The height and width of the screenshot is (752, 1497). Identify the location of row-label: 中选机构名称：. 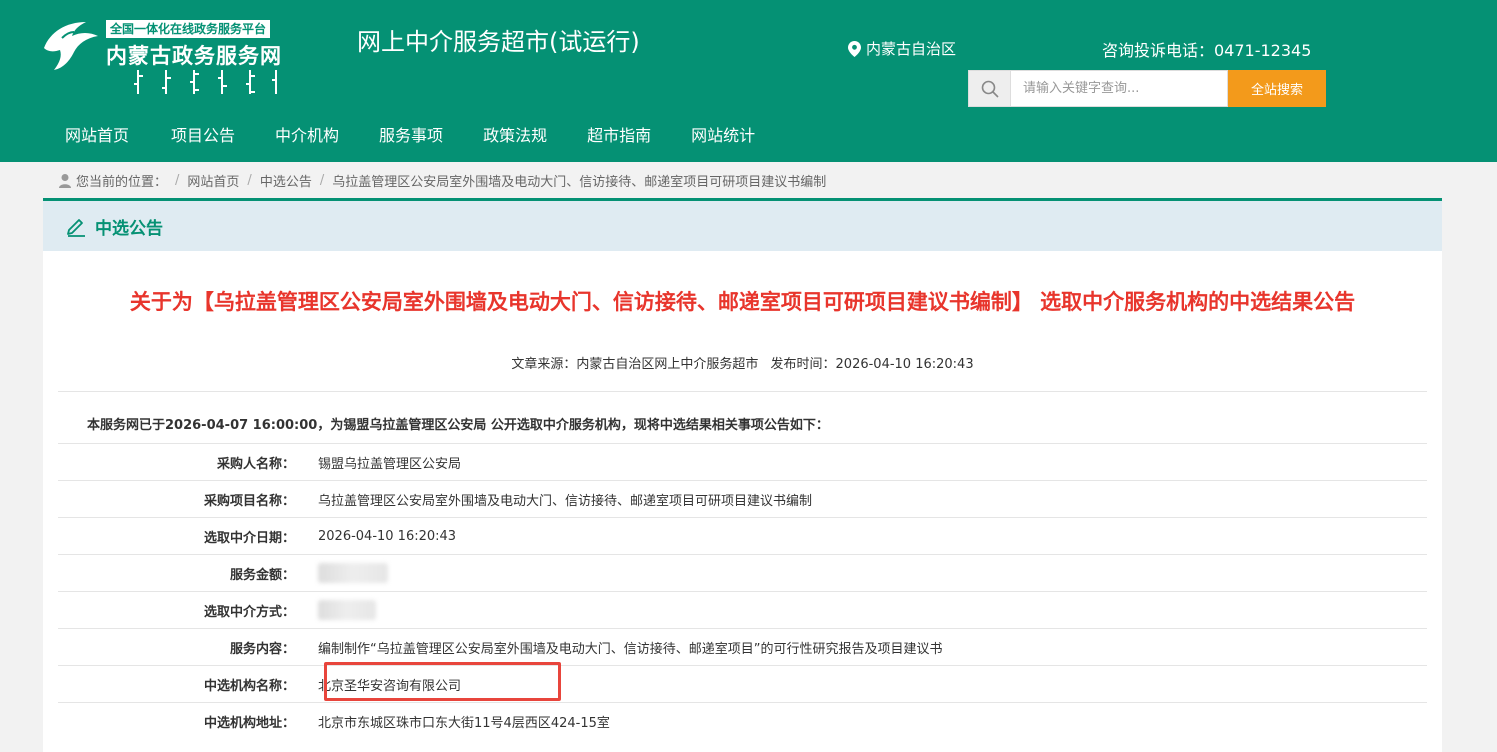
(188, 684).